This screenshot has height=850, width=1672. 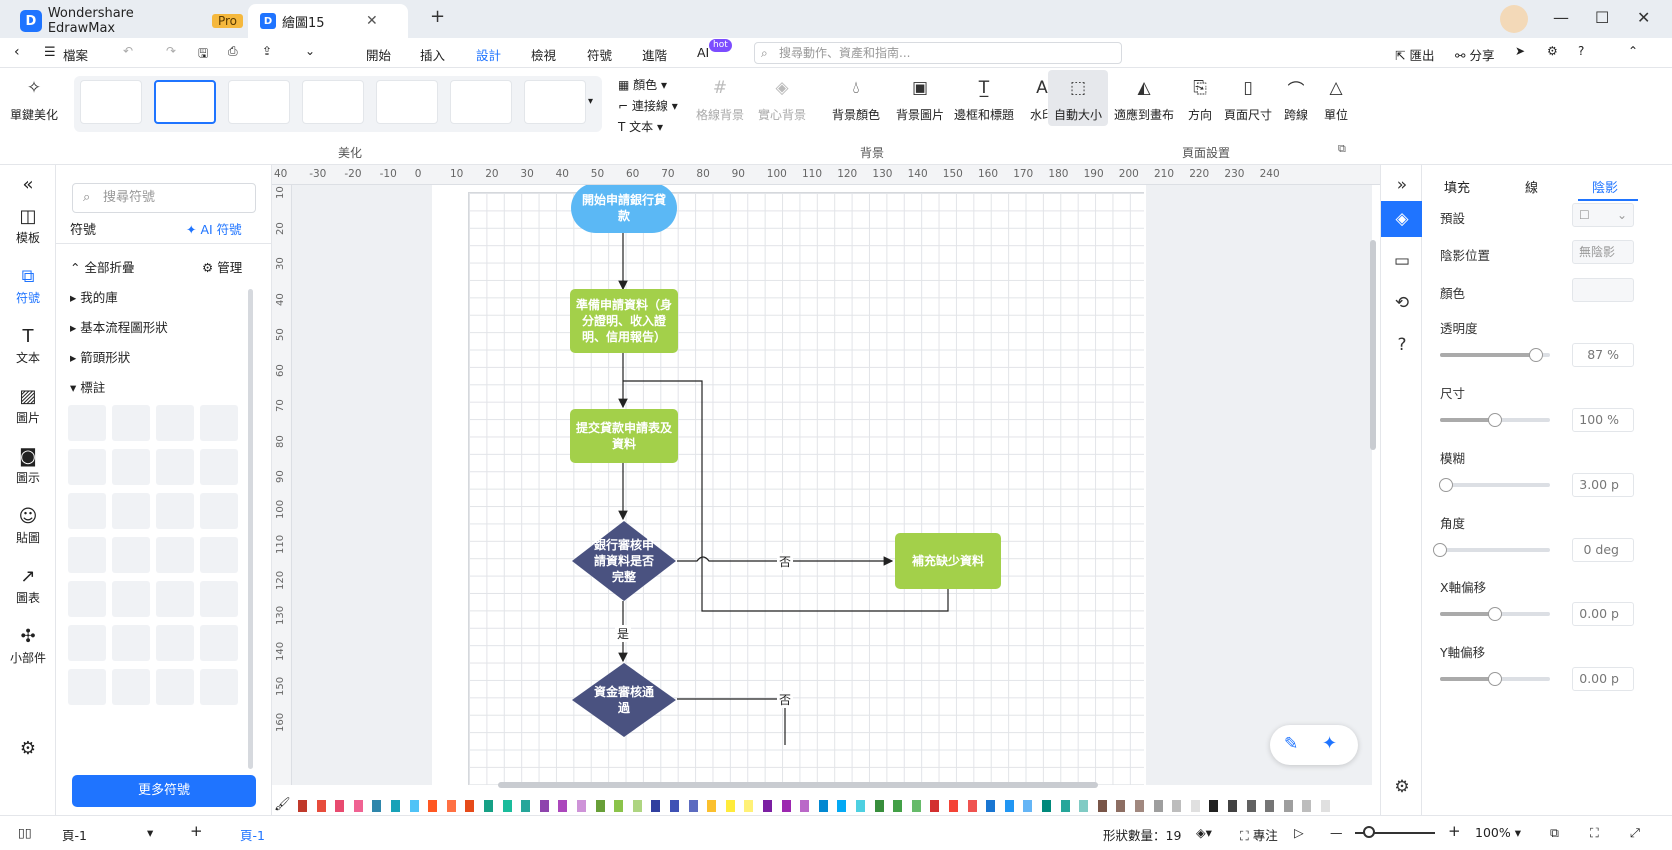 What do you see at coordinates (1498, 832) in the screenshot?
I see `zoom-level: 100% ▾` at bounding box center [1498, 832].